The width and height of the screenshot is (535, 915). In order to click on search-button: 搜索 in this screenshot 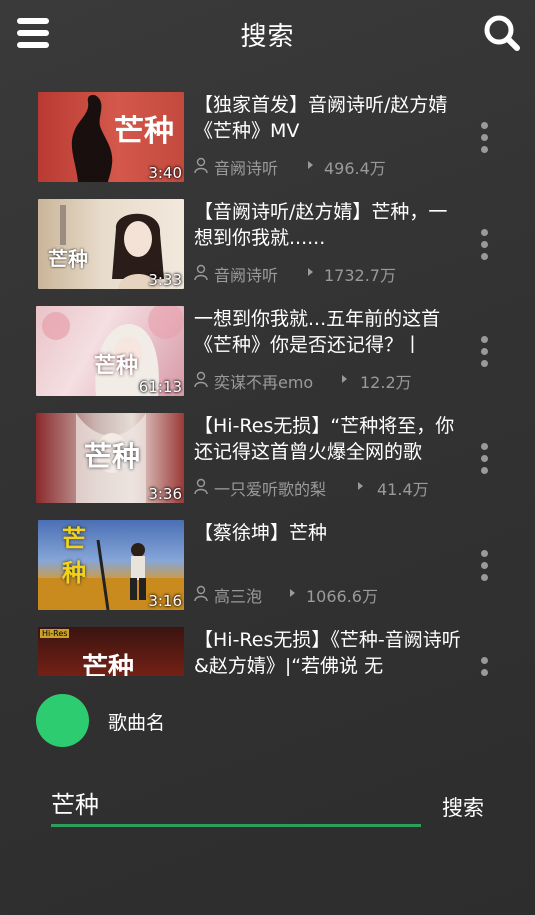, I will do `click(463, 807)`.